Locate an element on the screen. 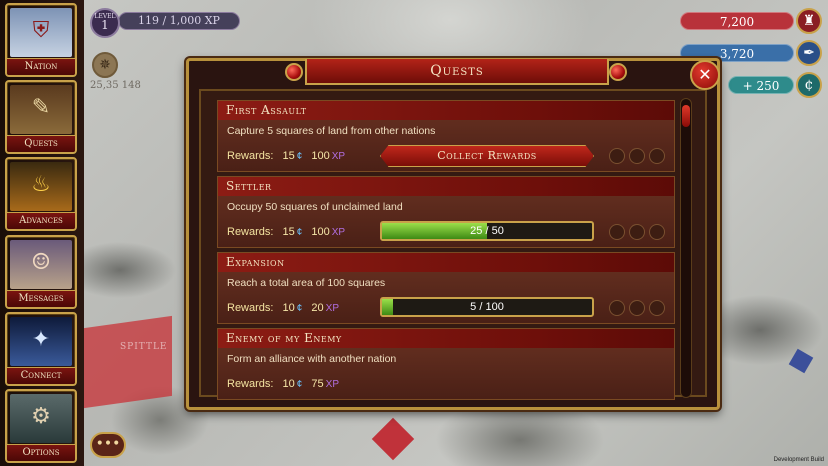 The width and height of the screenshot is (828, 466). quest-description: Occupy 50 squares of unclaimed land is located at coordinates (315, 207).